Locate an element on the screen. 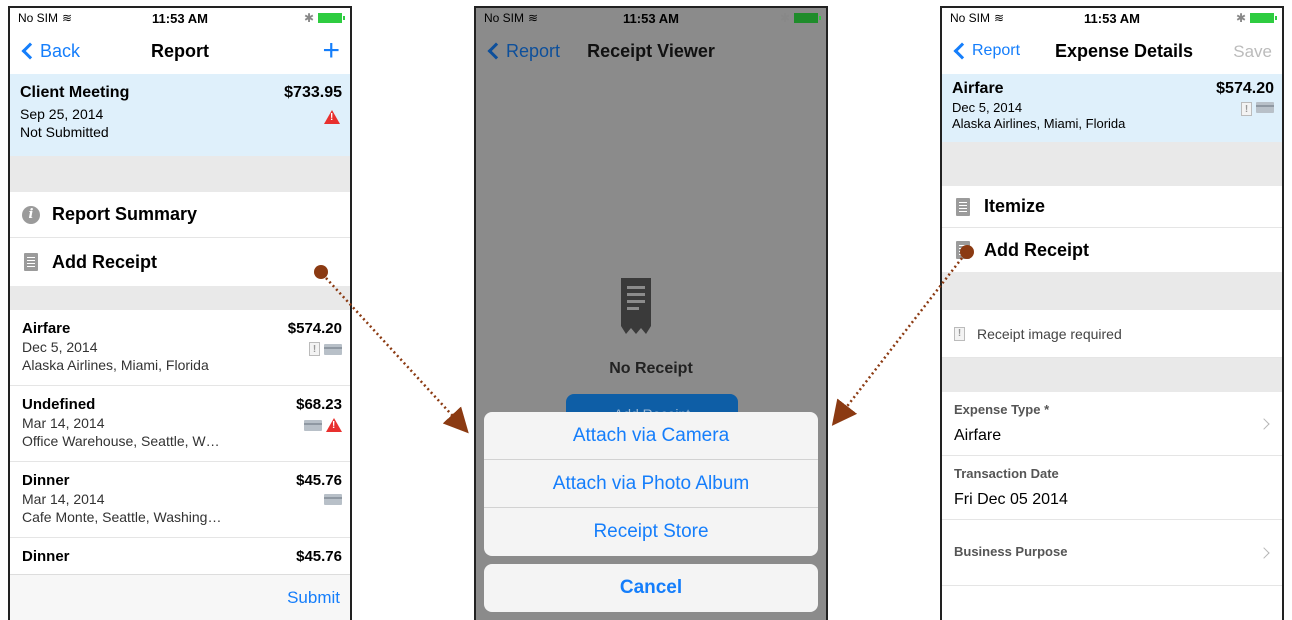 The width and height of the screenshot is (1292, 620). receipt-required-label: Receipt image required is located at coordinates (1049, 333).